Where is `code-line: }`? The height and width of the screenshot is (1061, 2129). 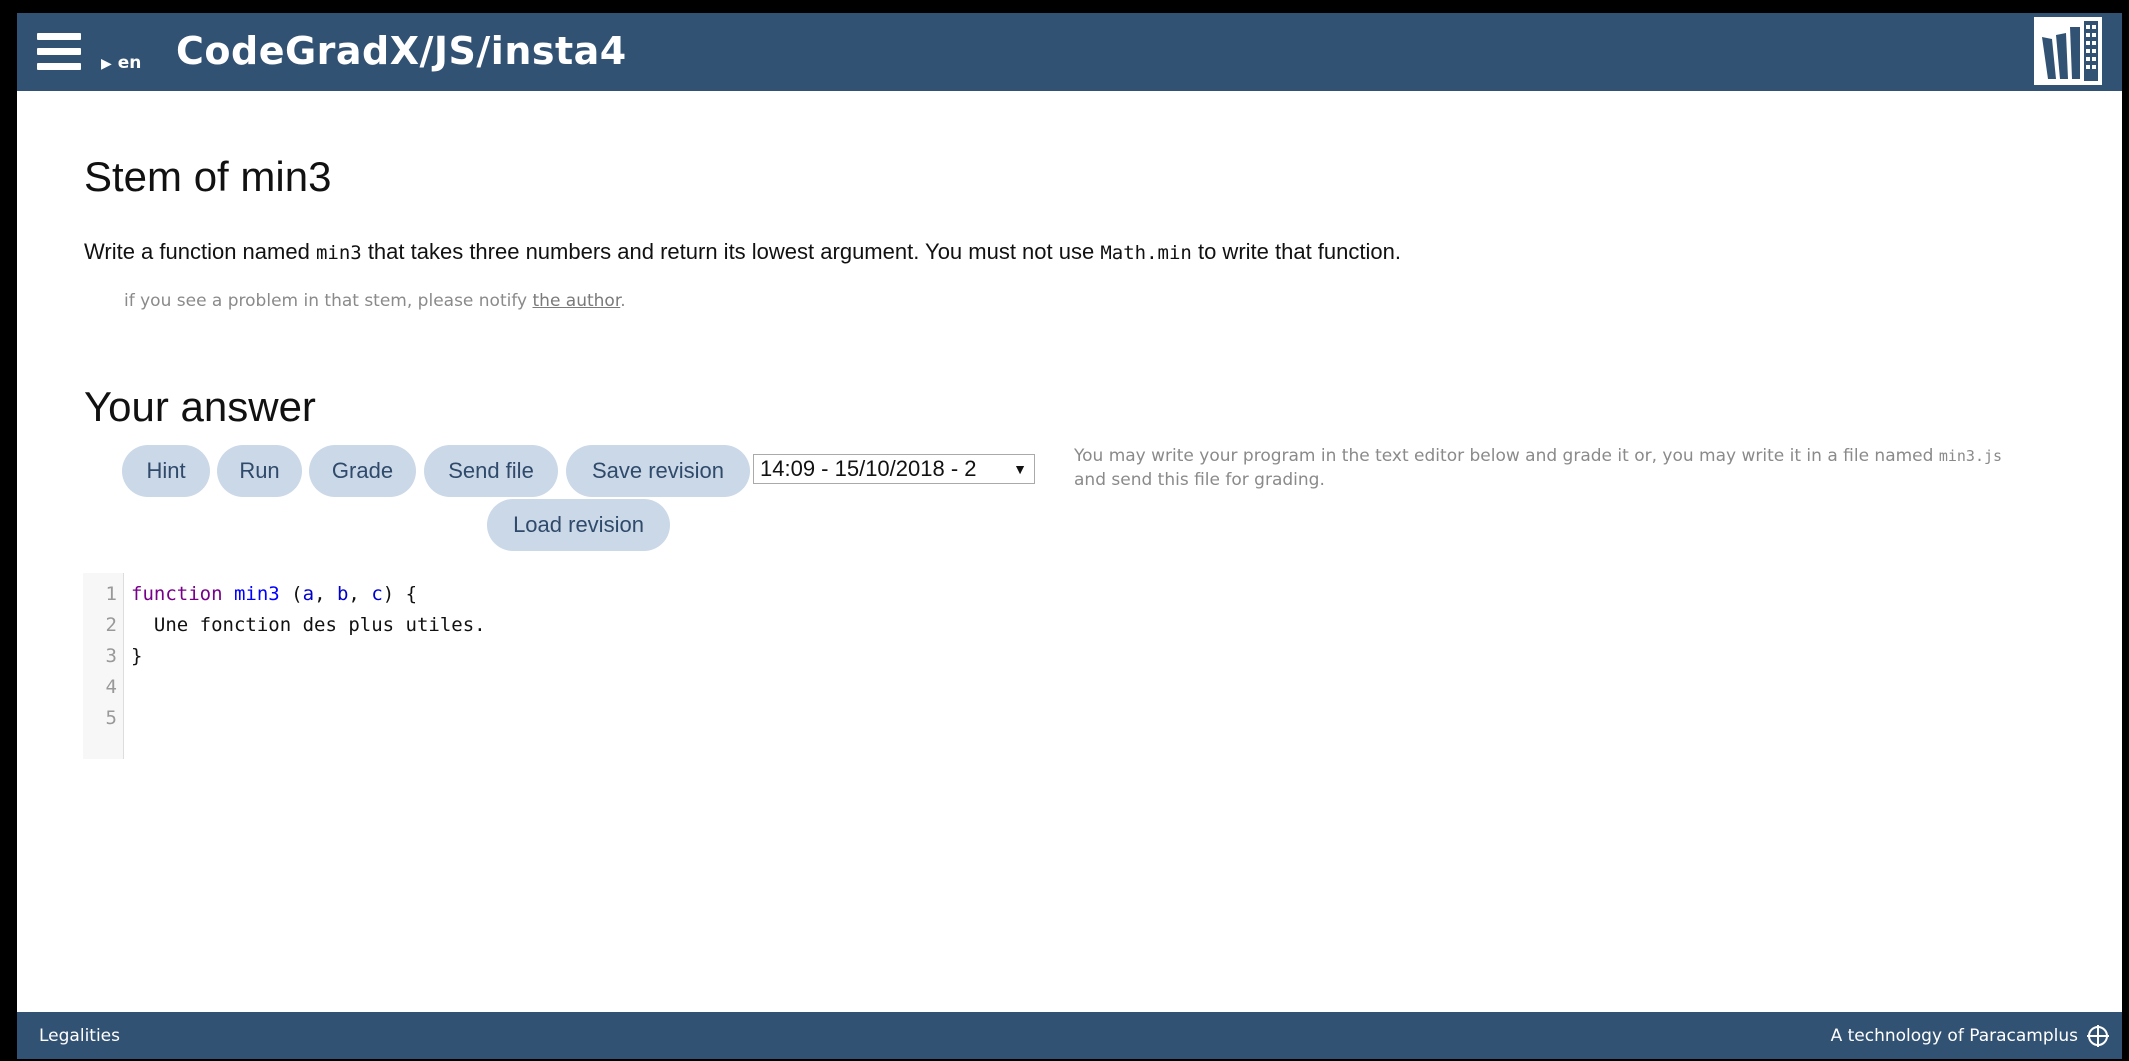 code-line: } is located at coordinates (137, 656).